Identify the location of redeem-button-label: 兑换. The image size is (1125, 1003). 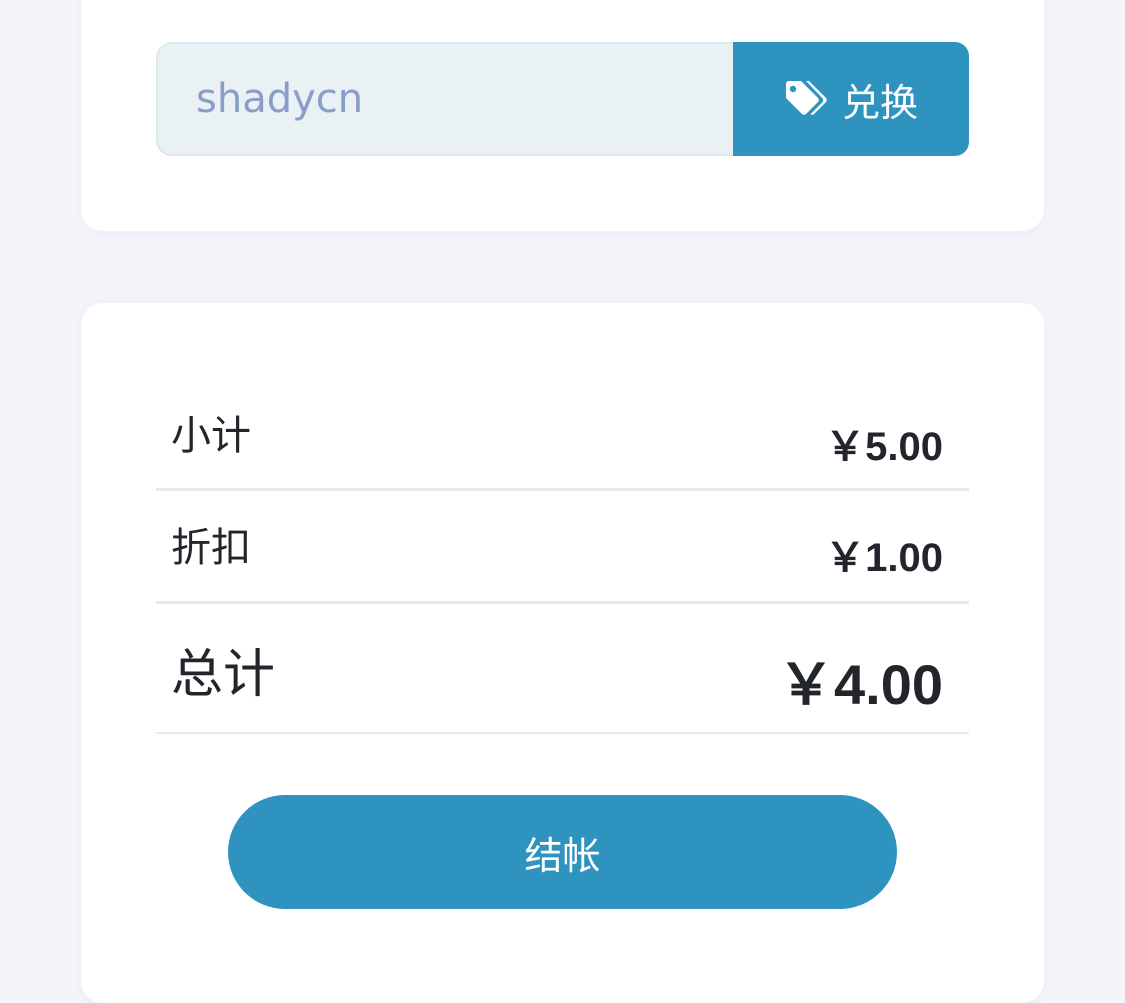
(879, 102).